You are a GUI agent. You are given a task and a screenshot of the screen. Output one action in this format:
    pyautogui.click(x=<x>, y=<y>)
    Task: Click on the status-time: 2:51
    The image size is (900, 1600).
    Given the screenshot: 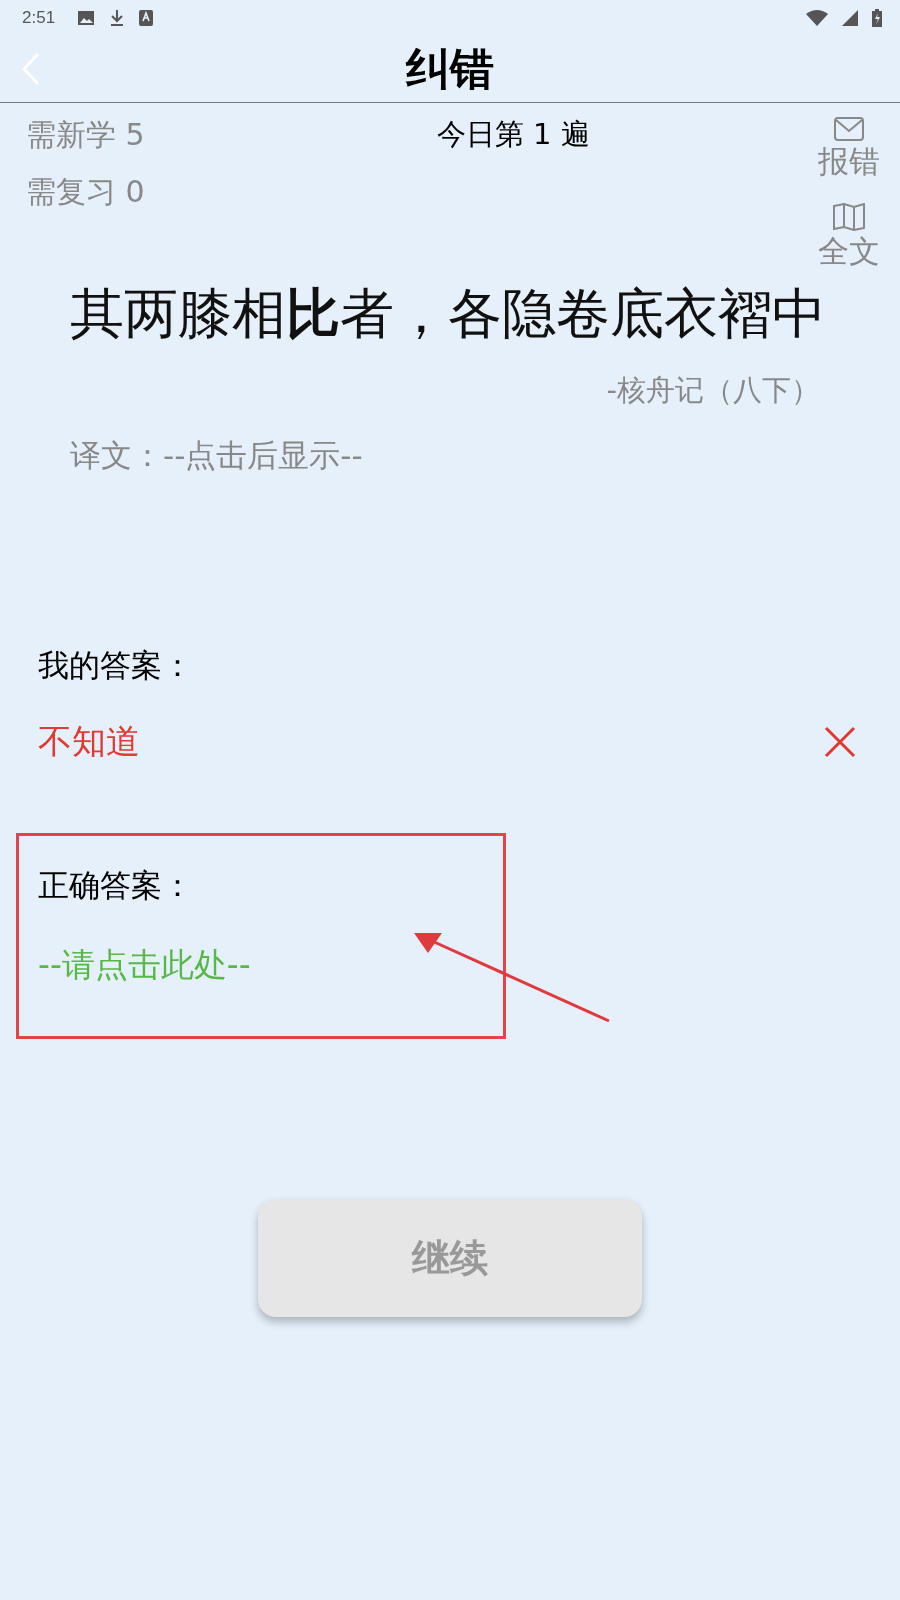 What is the action you would take?
    pyautogui.click(x=39, y=18)
    